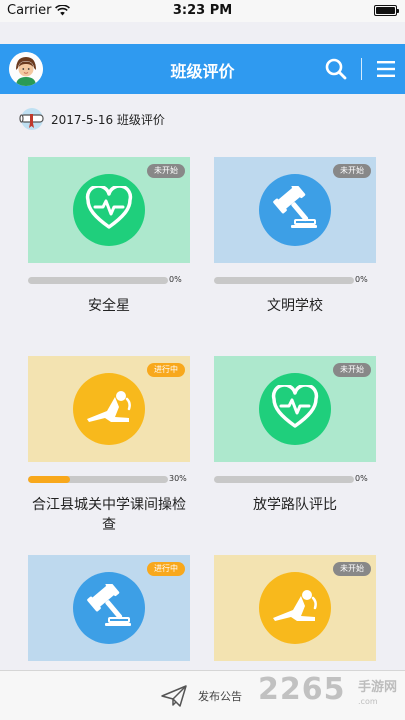  I want to click on clock: 3:23 PM, so click(202, 10).